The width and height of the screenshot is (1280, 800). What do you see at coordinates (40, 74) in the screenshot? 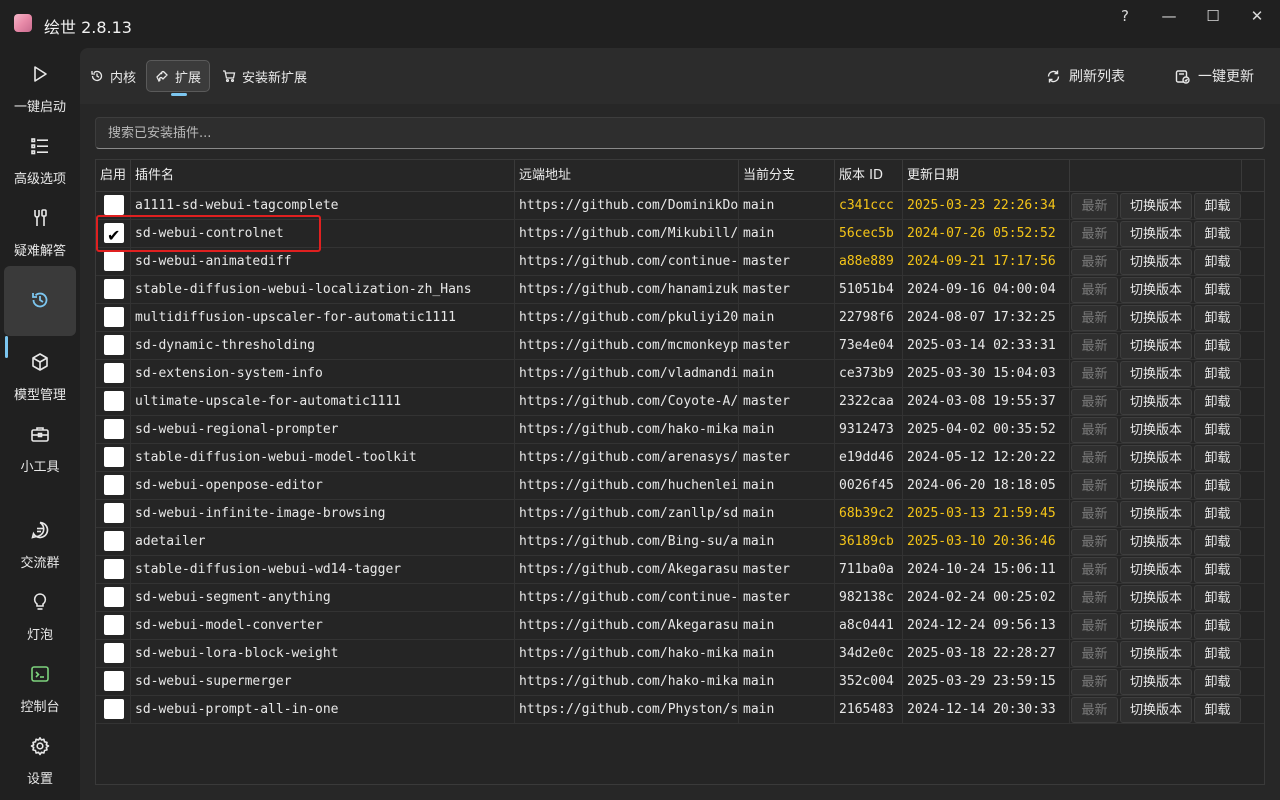
I see `play-icon` at bounding box center [40, 74].